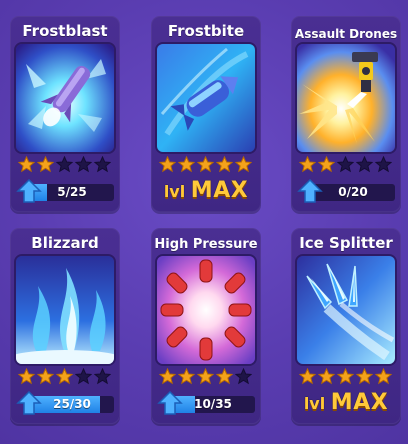  I want to click on upgrade-progress: 5/25, so click(65, 191).